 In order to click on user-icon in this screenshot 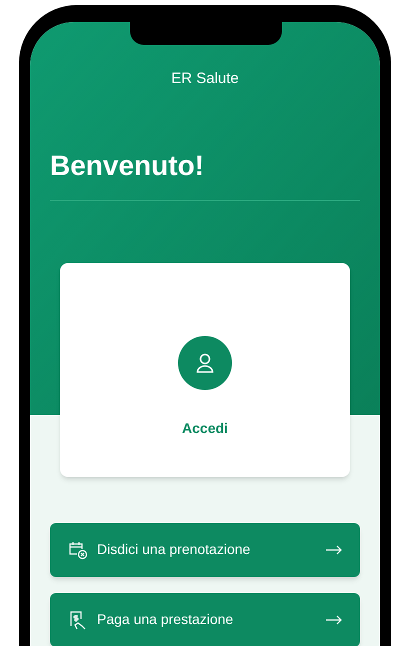, I will do `click(205, 362)`.